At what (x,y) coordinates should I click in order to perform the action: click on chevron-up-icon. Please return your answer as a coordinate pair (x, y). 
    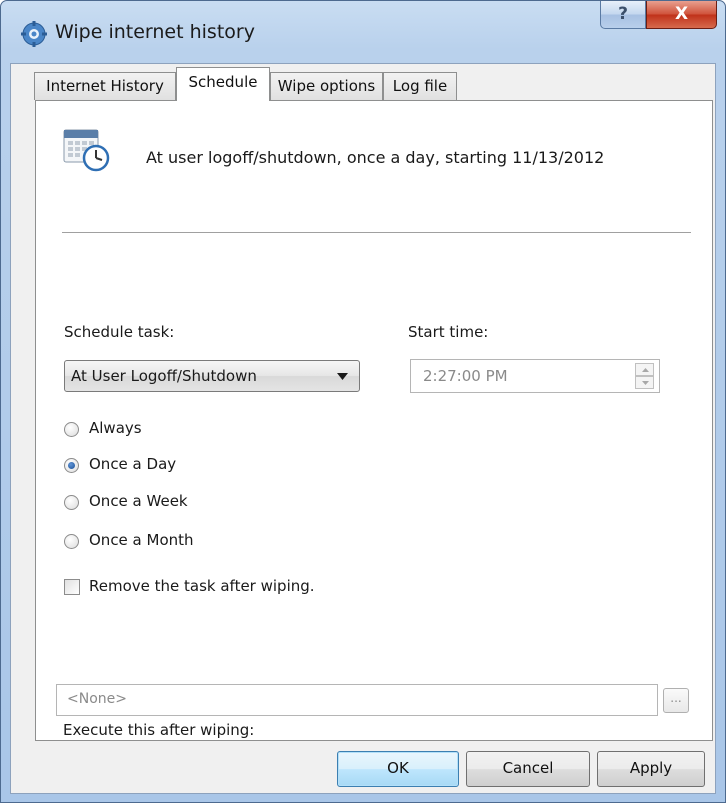
    Looking at the image, I should click on (645, 370).